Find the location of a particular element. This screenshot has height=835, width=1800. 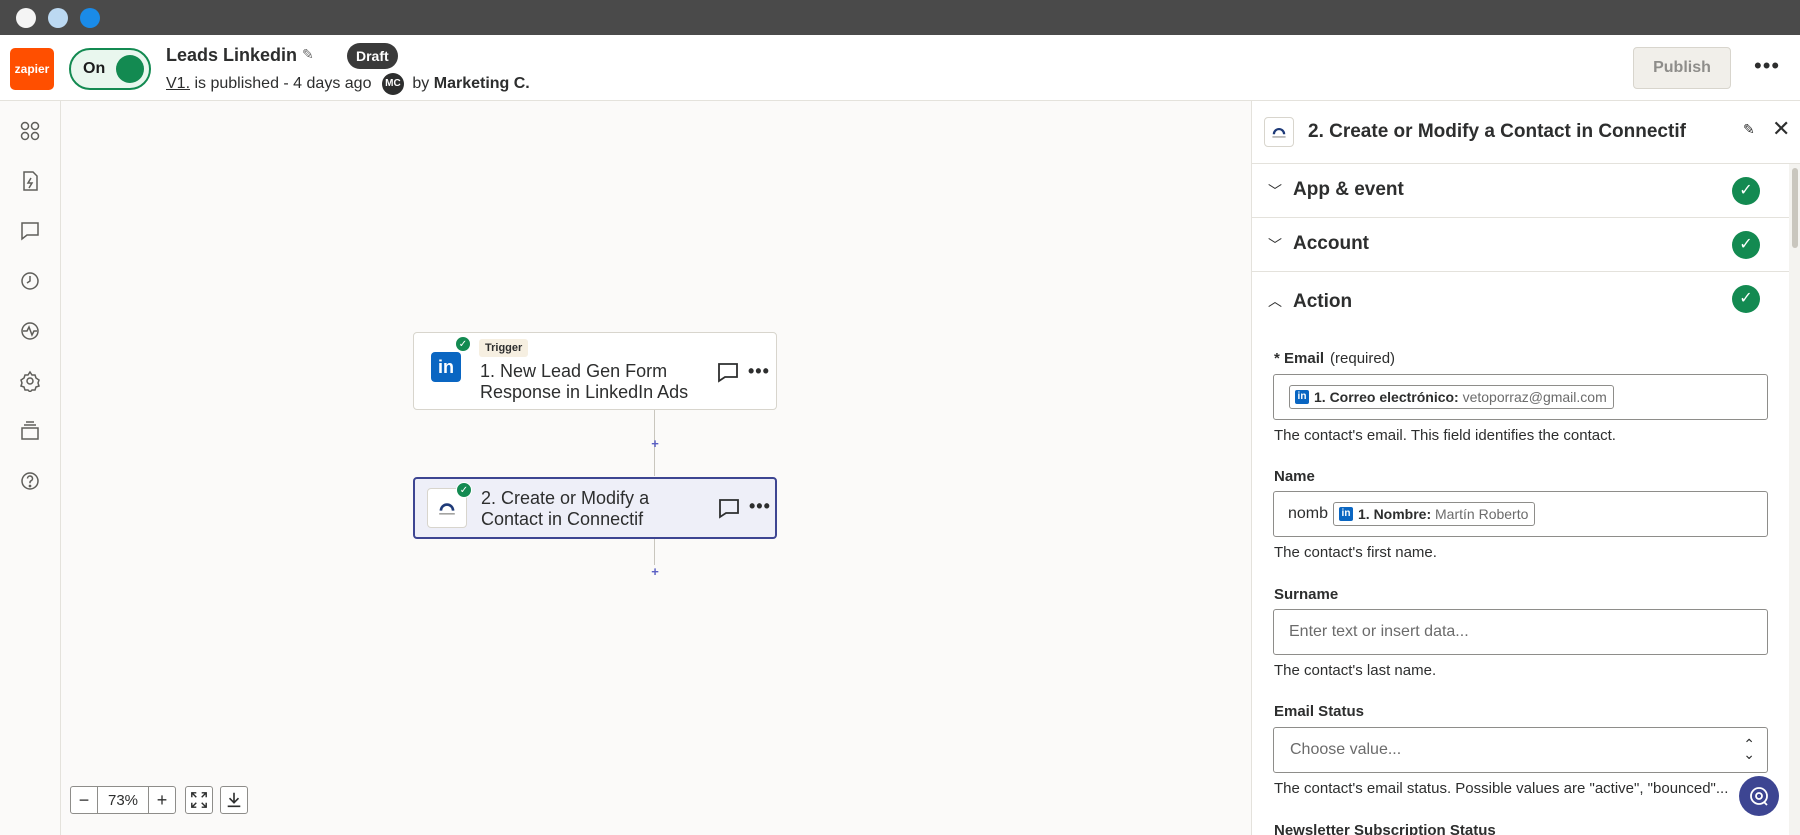

rename-pencil-icon: ✎ is located at coordinates (308, 54).